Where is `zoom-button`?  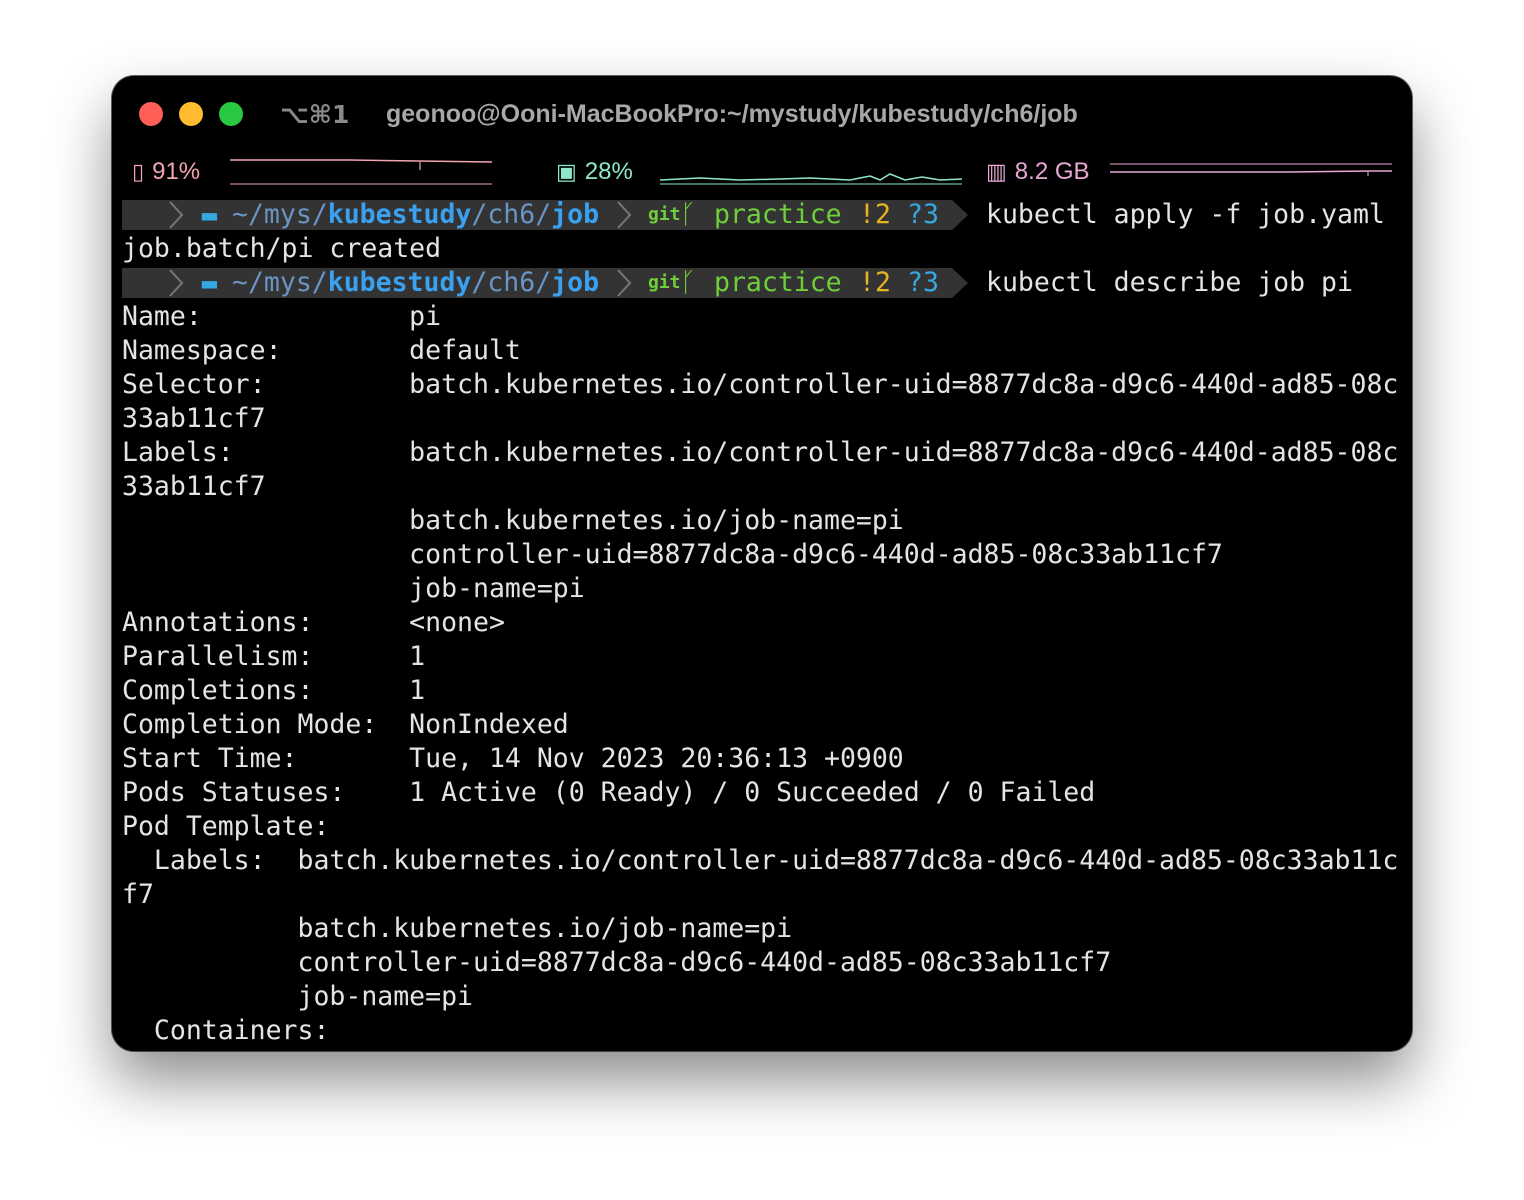
zoom-button is located at coordinates (231, 114).